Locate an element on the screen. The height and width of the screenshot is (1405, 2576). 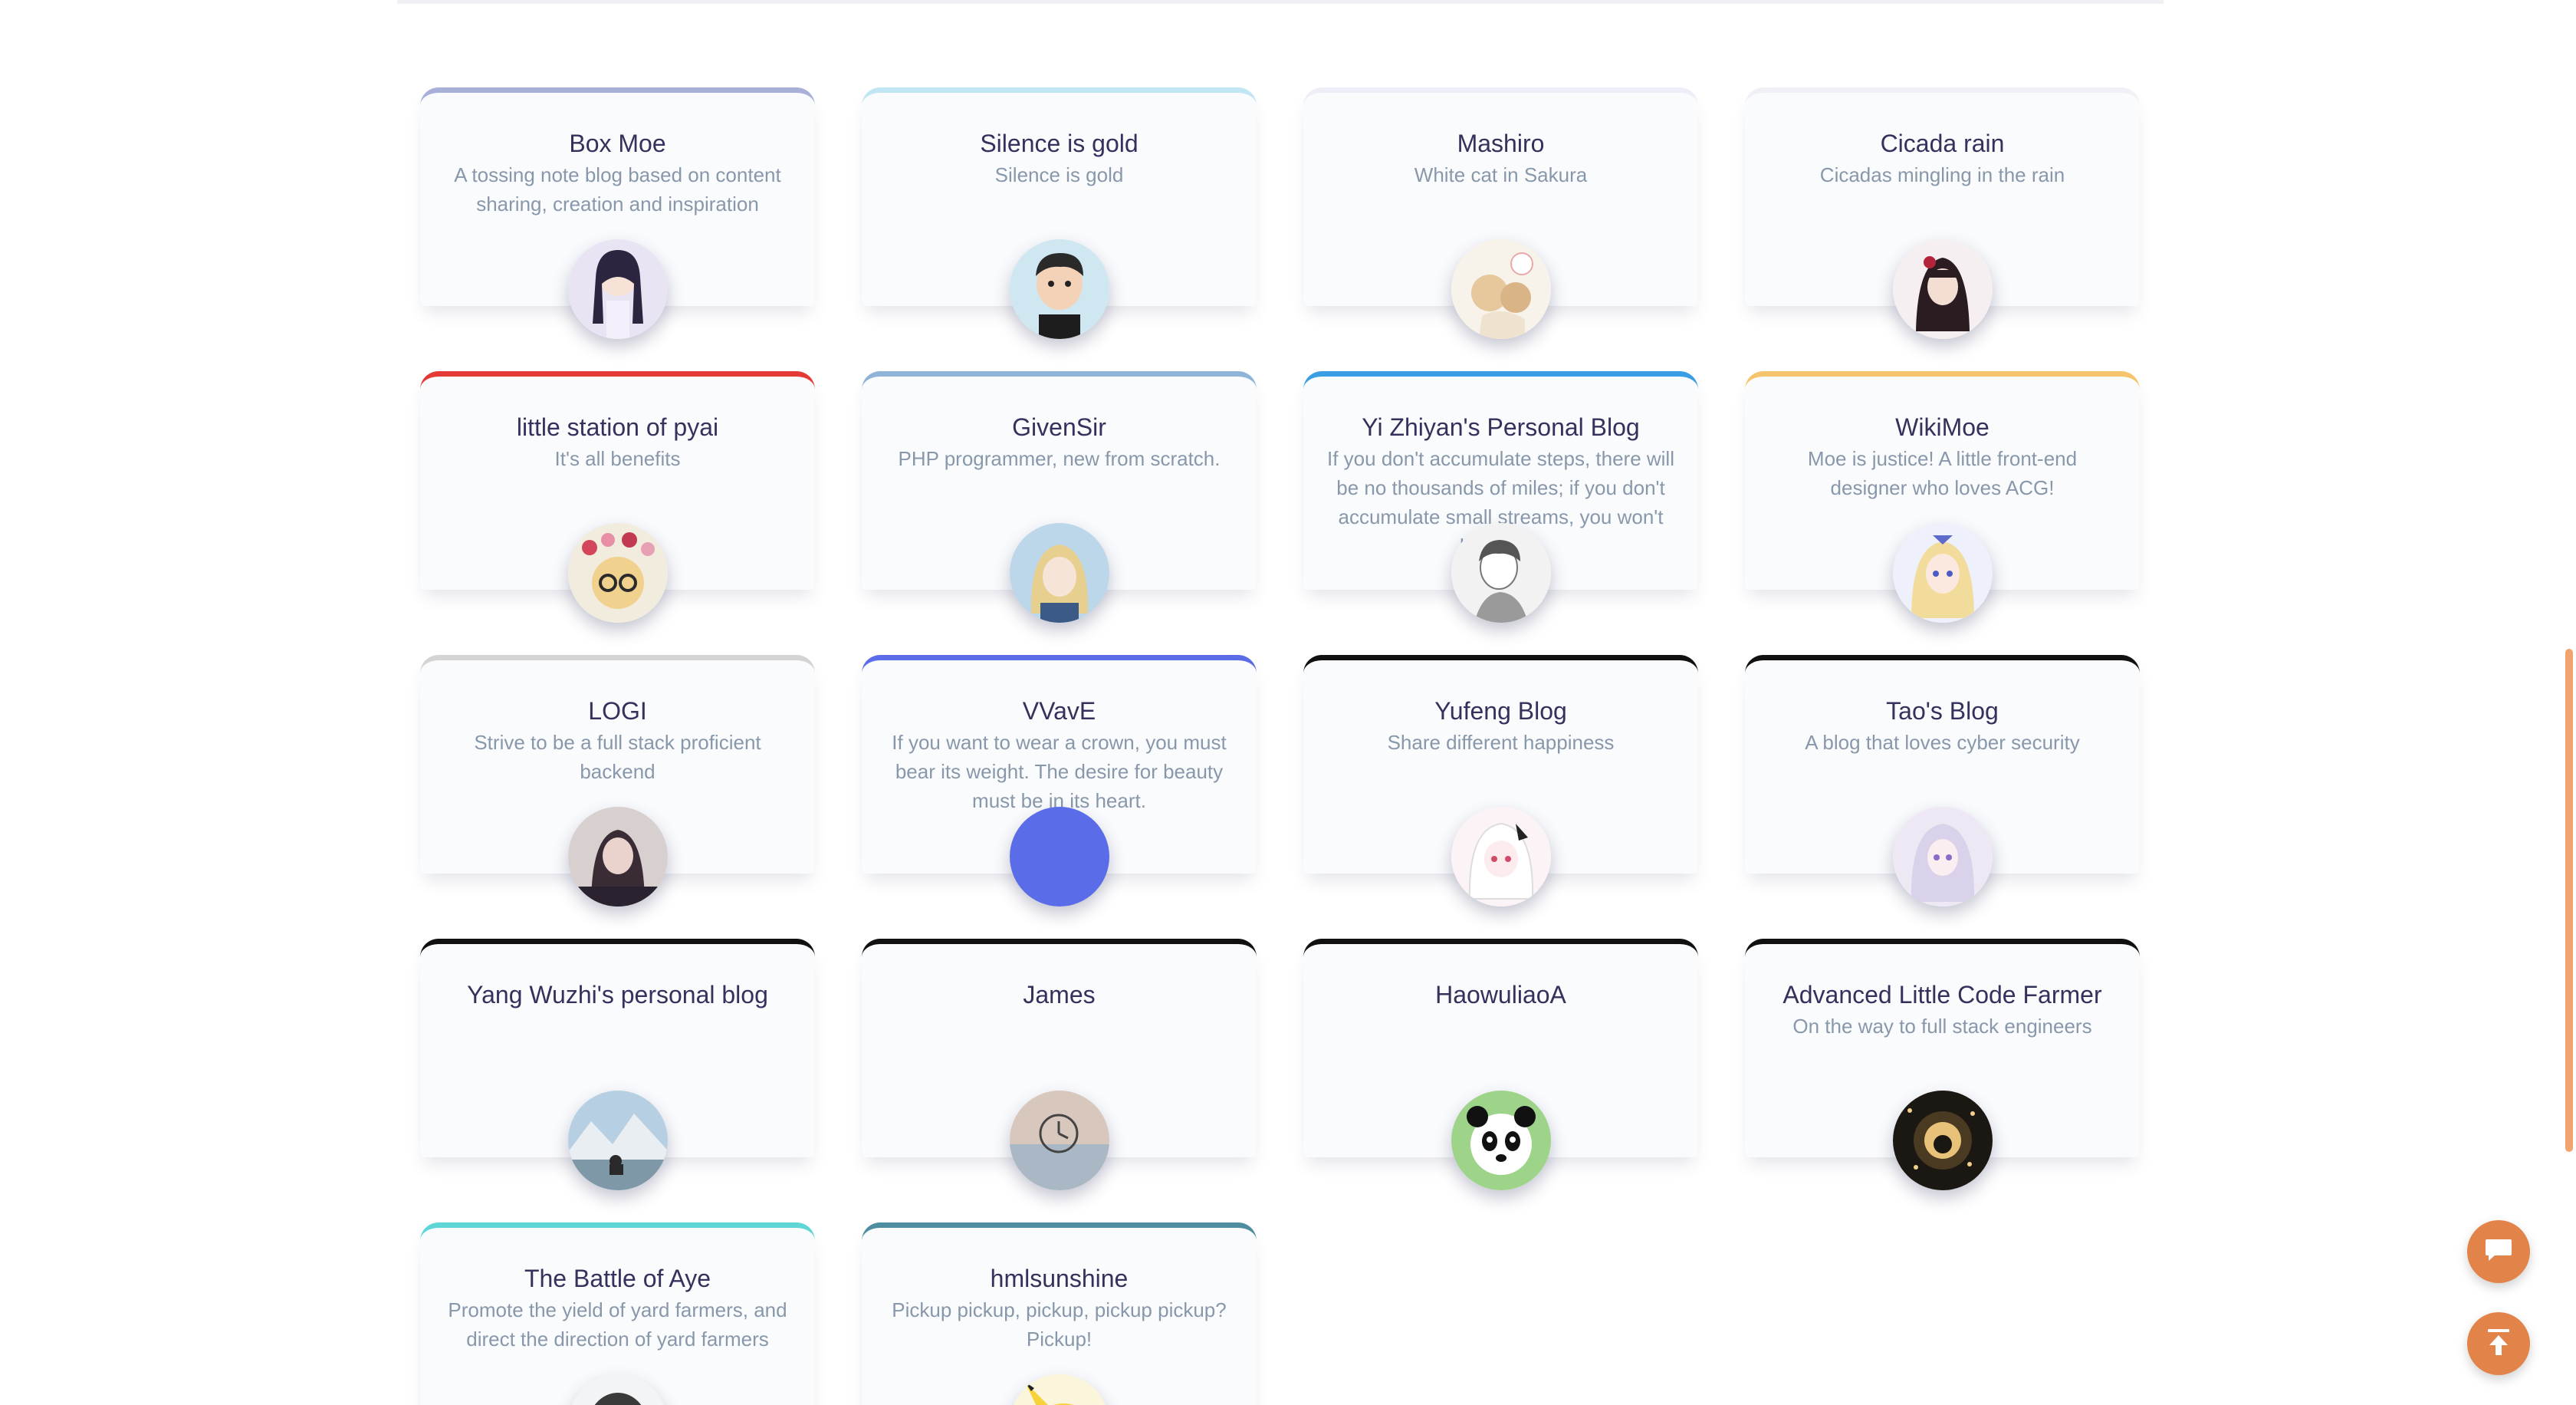
link-card-james: James is located at coordinates (1060, 1065).